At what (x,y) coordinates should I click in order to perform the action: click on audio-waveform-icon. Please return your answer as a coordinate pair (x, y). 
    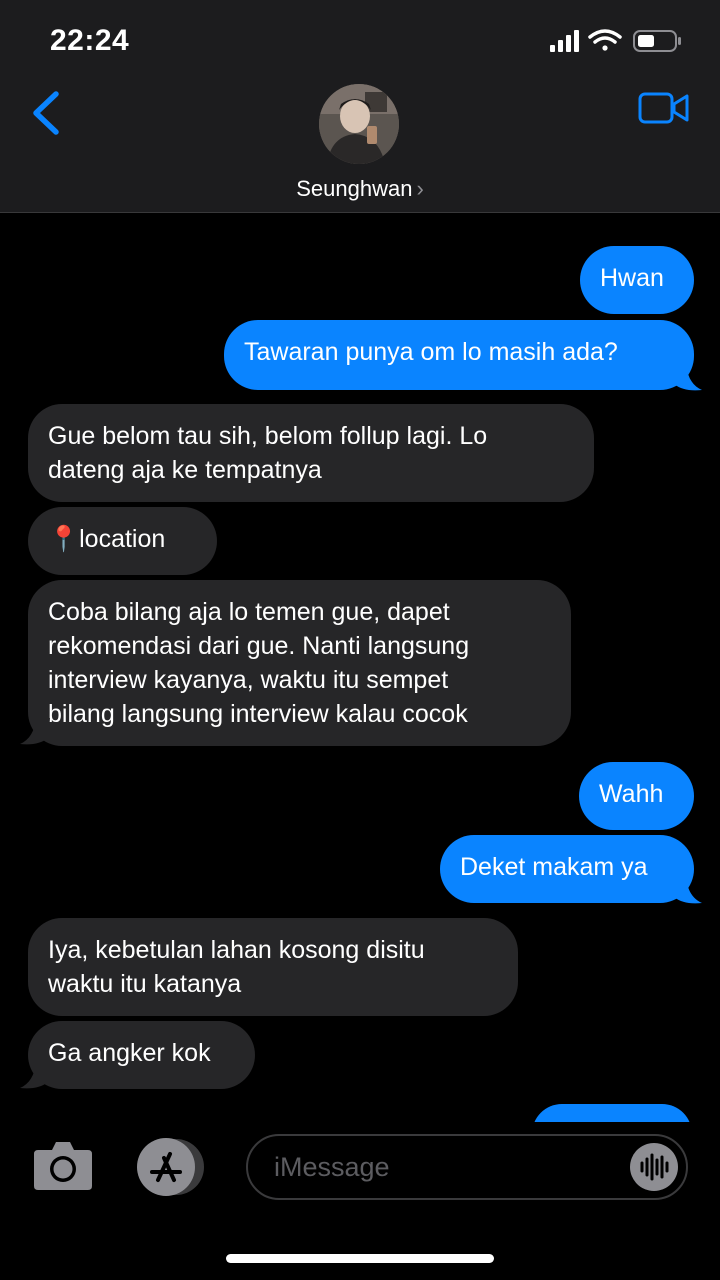
    Looking at the image, I should click on (654, 1167).